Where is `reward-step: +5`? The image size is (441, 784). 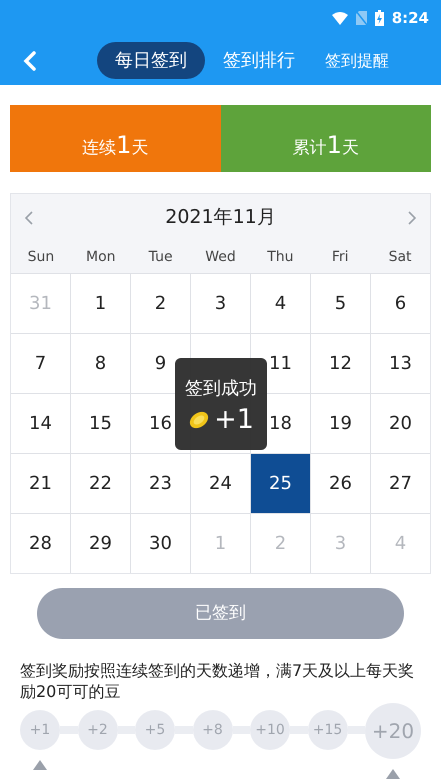 reward-step: +5 is located at coordinates (155, 730).